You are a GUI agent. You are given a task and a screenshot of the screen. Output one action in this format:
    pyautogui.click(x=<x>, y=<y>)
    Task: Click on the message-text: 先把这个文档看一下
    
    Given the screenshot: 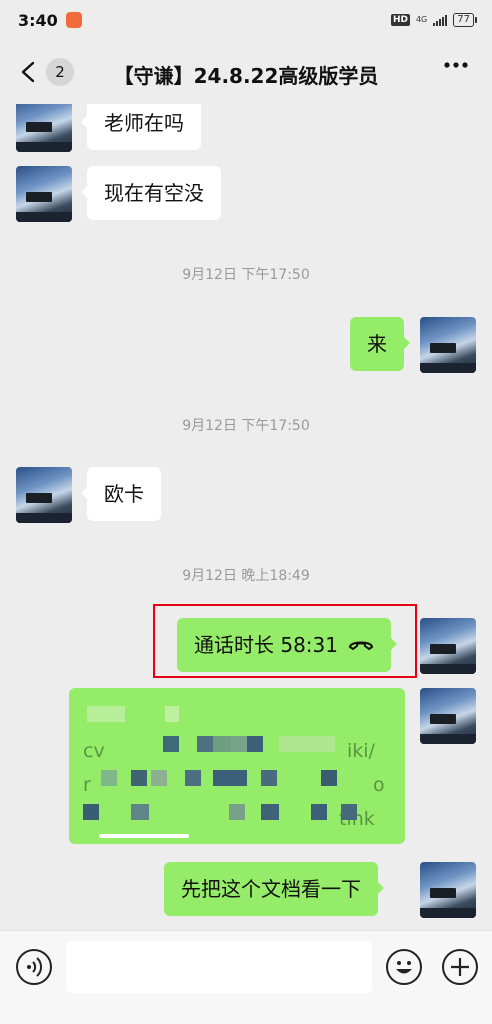 What is the action you would take?
    pyautogui.click(x=271, y=889)
    